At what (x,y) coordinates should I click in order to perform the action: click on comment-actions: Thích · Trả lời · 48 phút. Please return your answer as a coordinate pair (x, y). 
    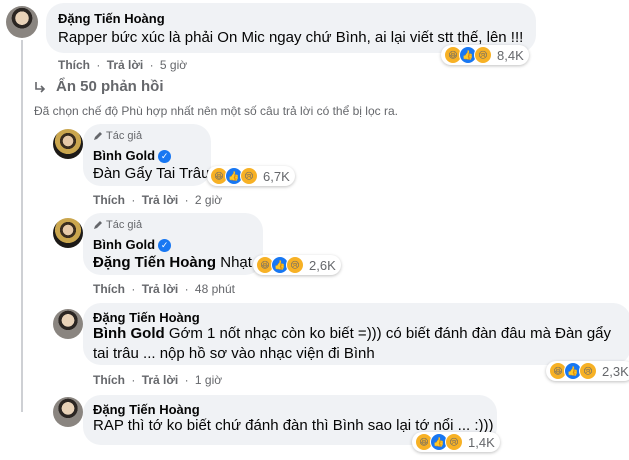
    Looking at the image, I should click on (164, 289).